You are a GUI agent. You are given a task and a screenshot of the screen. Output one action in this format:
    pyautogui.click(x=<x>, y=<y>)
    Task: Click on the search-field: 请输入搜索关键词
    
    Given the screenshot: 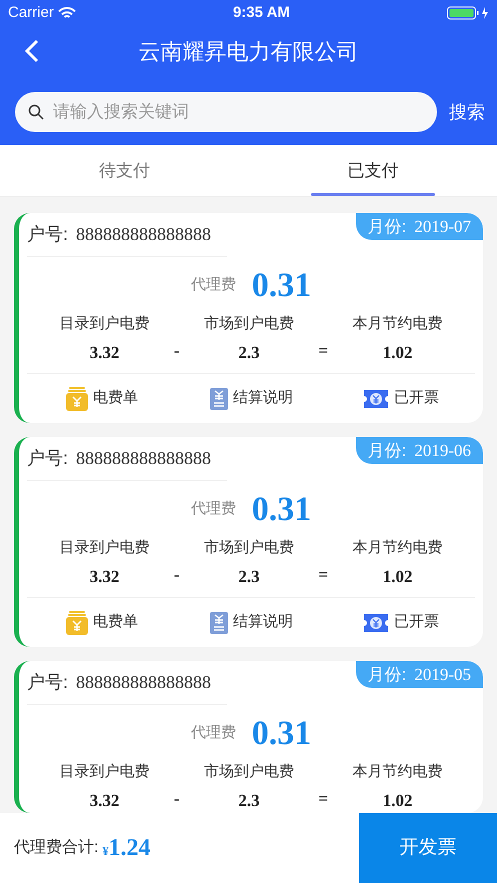 What is the action you would take?
    pyautogui.click(x=226, y=112)
    